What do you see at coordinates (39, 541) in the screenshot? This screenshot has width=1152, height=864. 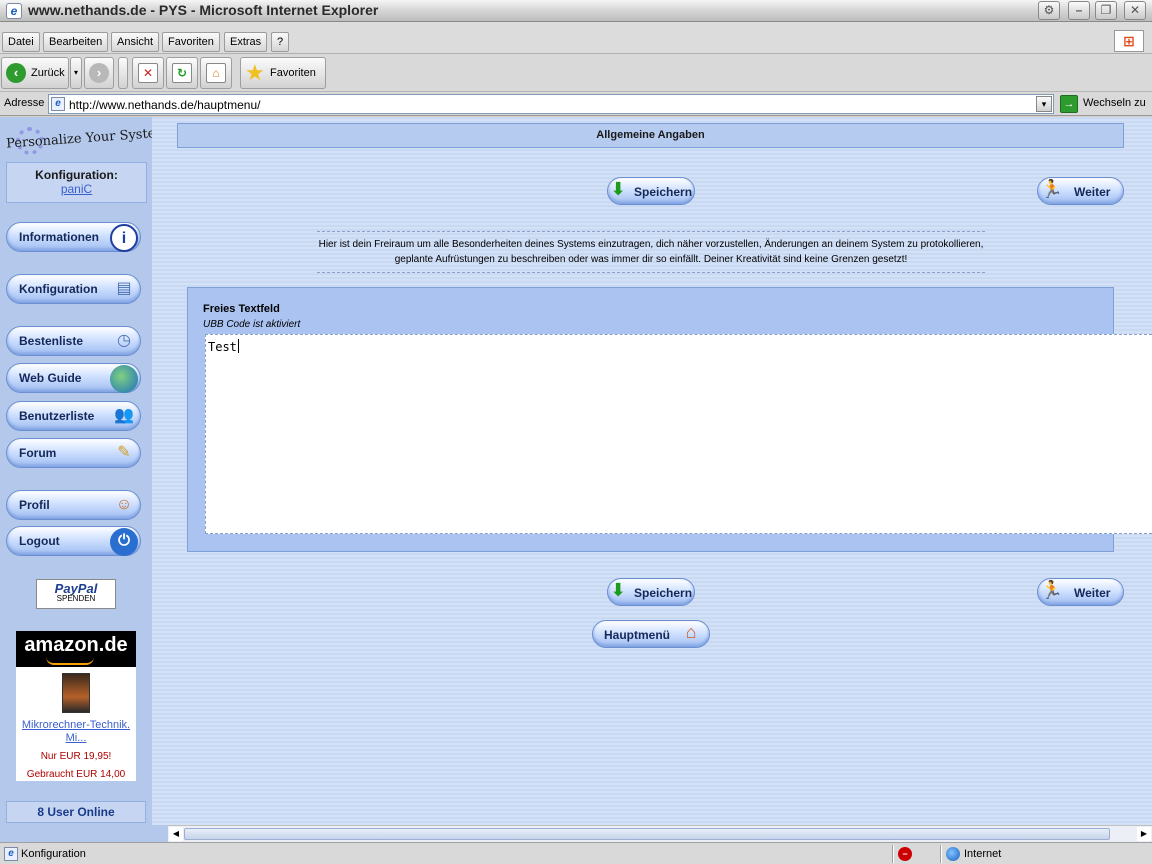 I see `nav-label: Logout` at bounding box center [39, 541].